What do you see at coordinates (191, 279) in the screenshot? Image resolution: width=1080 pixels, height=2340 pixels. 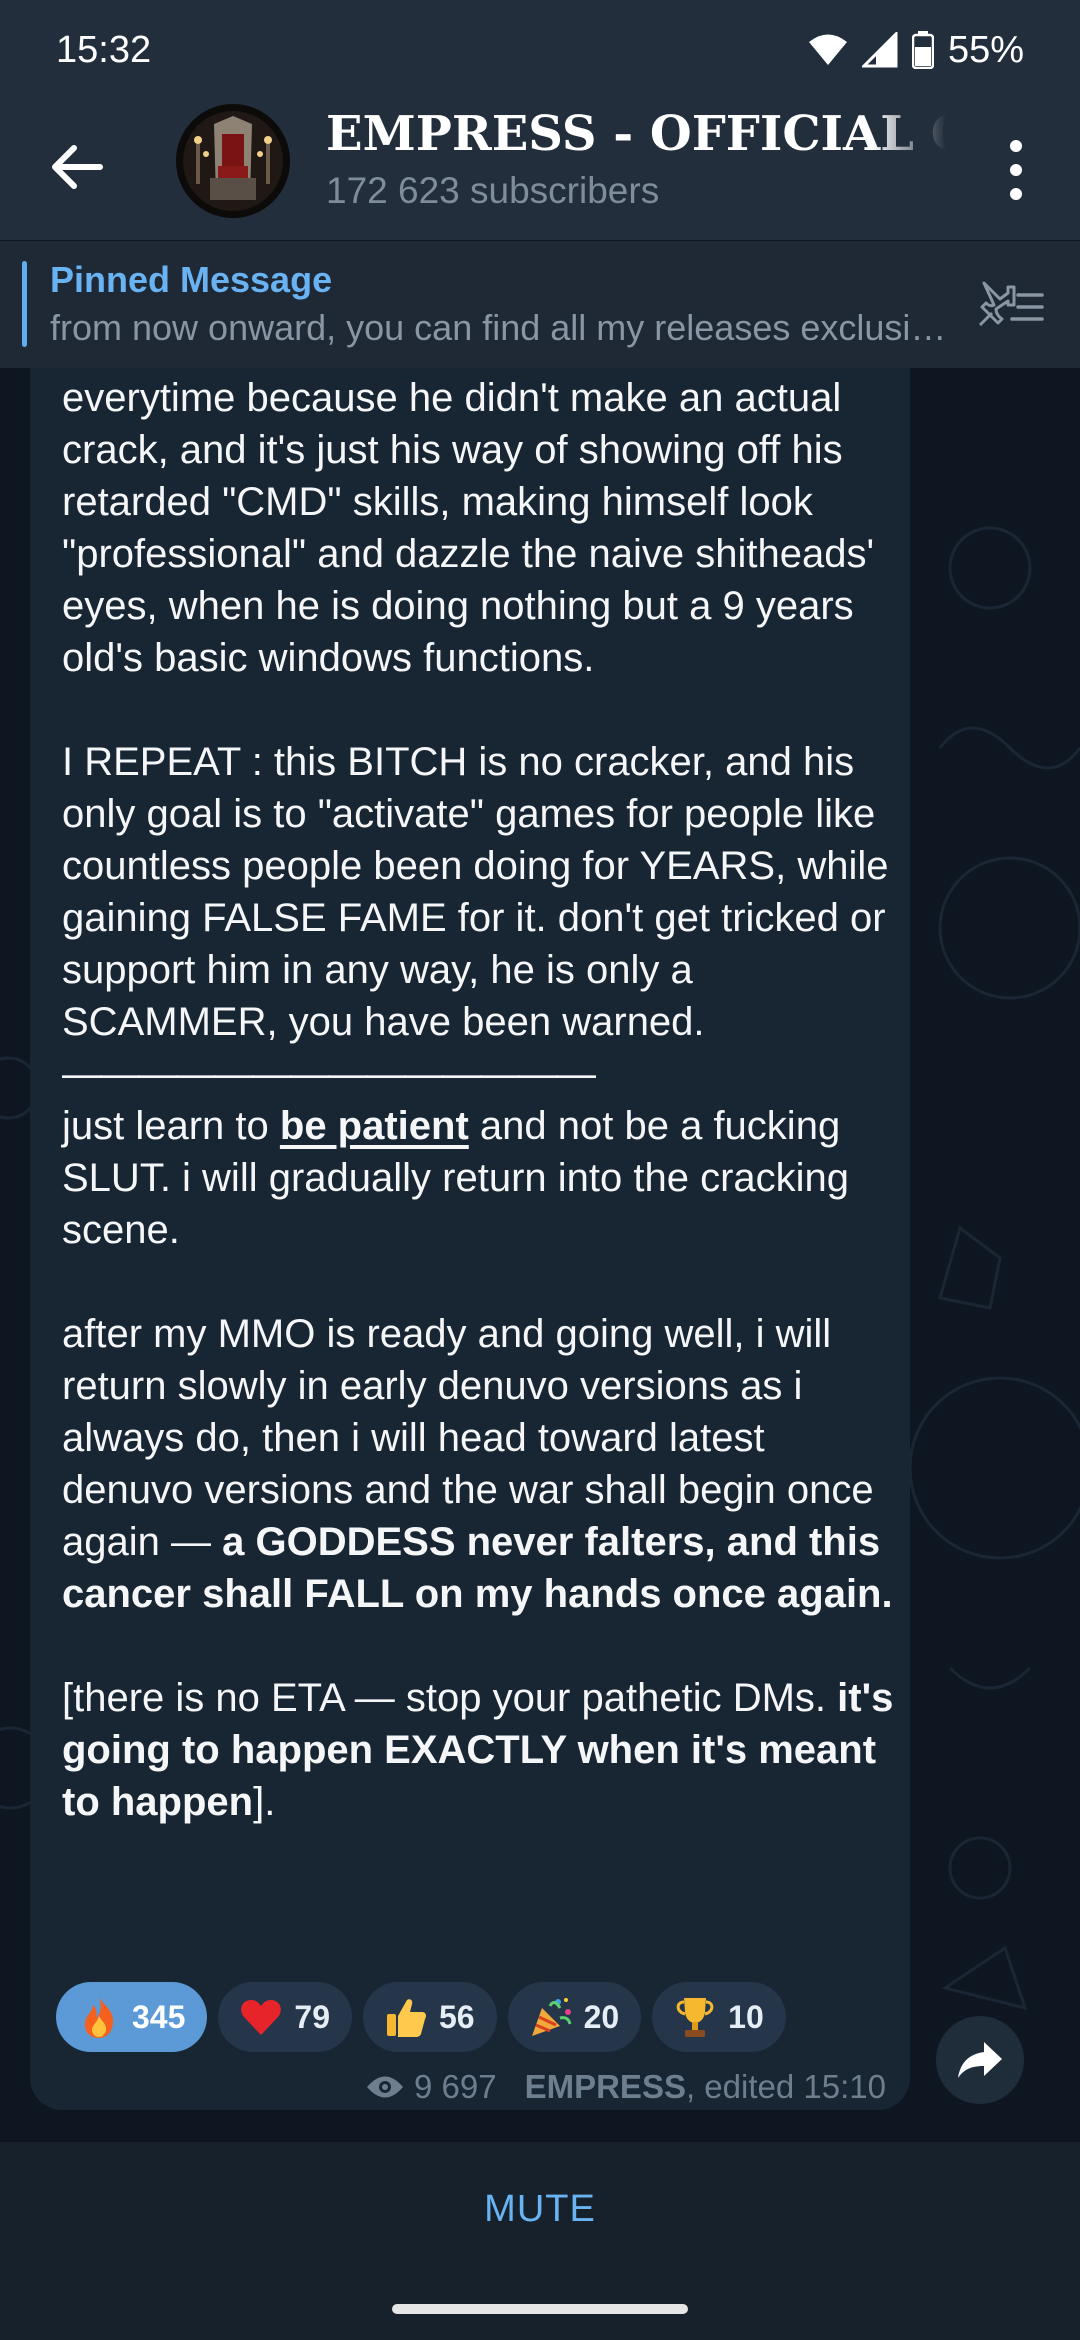 I see `pinned-title: Pinned Message` at bounding box center [191, 279].